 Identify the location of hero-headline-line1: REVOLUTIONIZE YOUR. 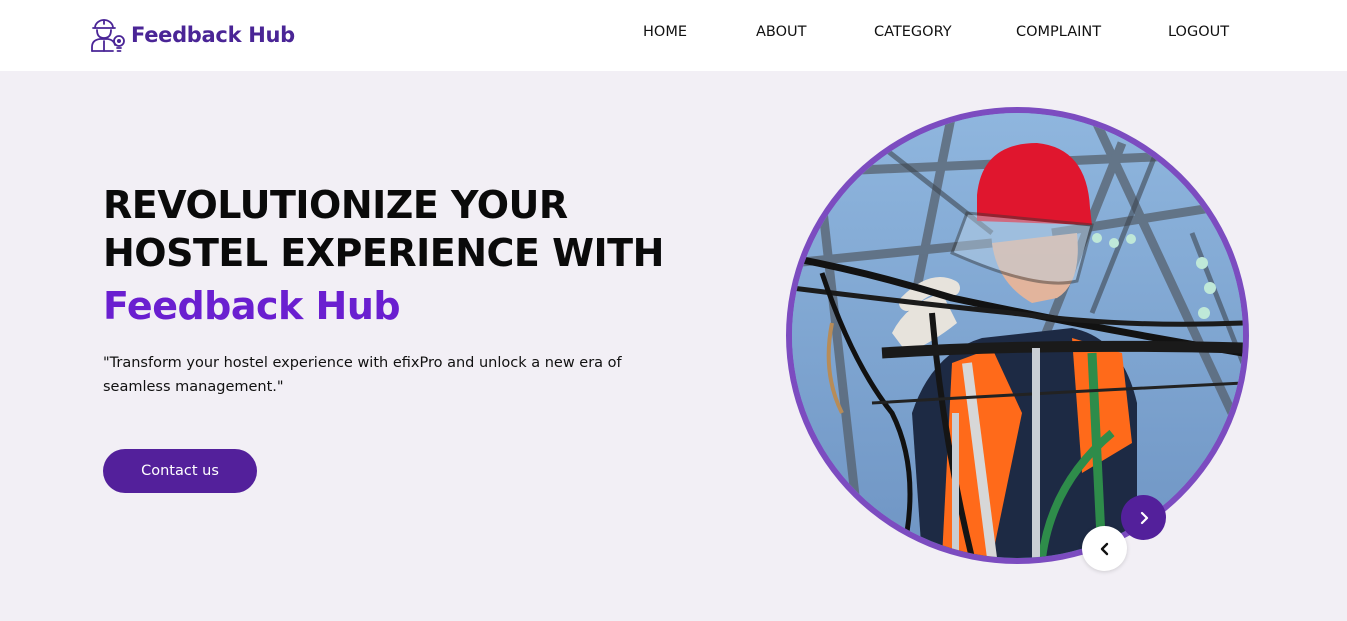
(335, 205).